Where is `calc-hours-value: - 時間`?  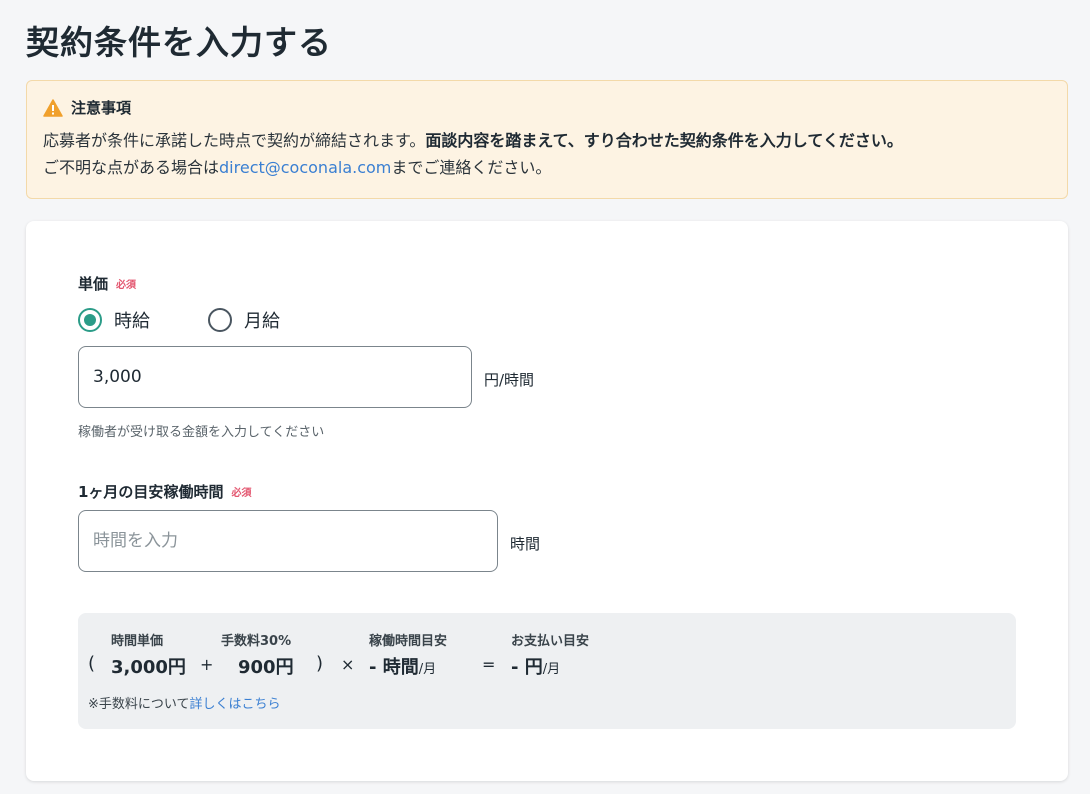 calc-hours-value: - 時間 is located at coordinates (394, 667).